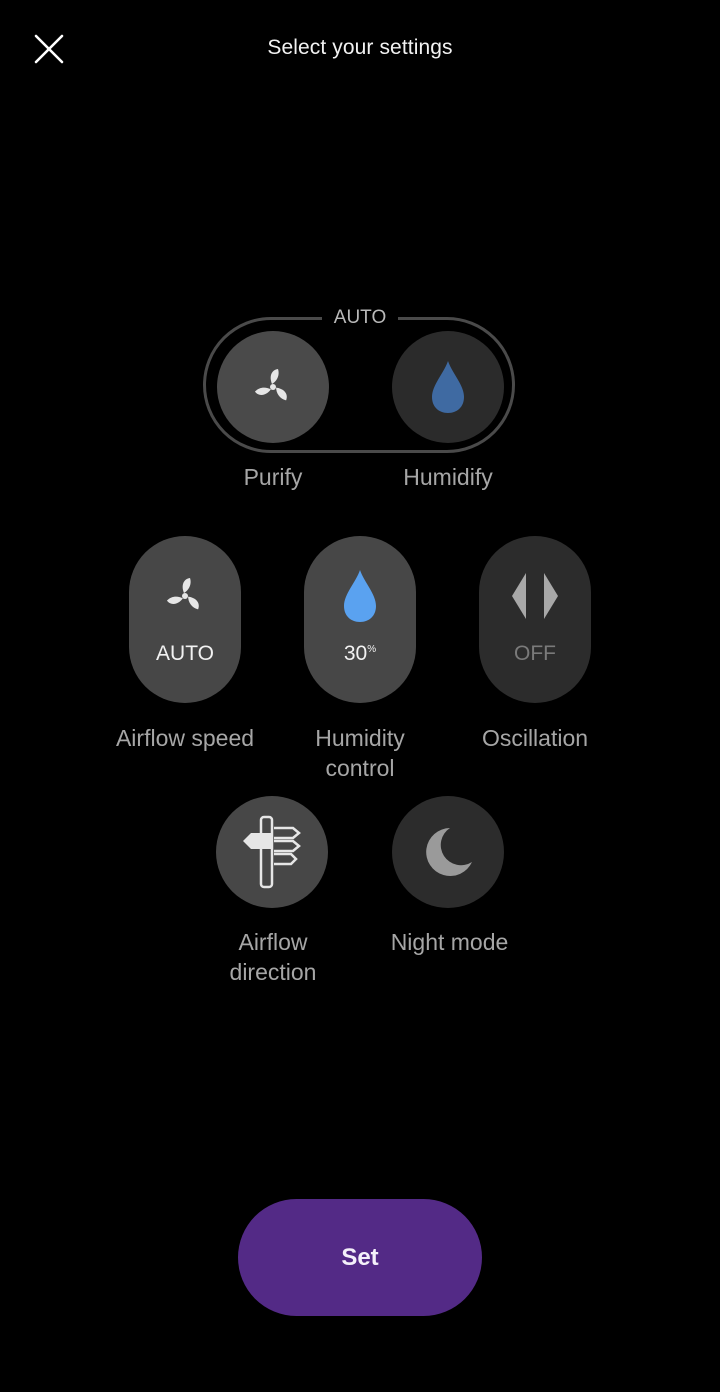  What do you see at coordinates (372, 649) in the screenshot?
I see `humidity-value-unit: %` at bounding box center [372, 649].